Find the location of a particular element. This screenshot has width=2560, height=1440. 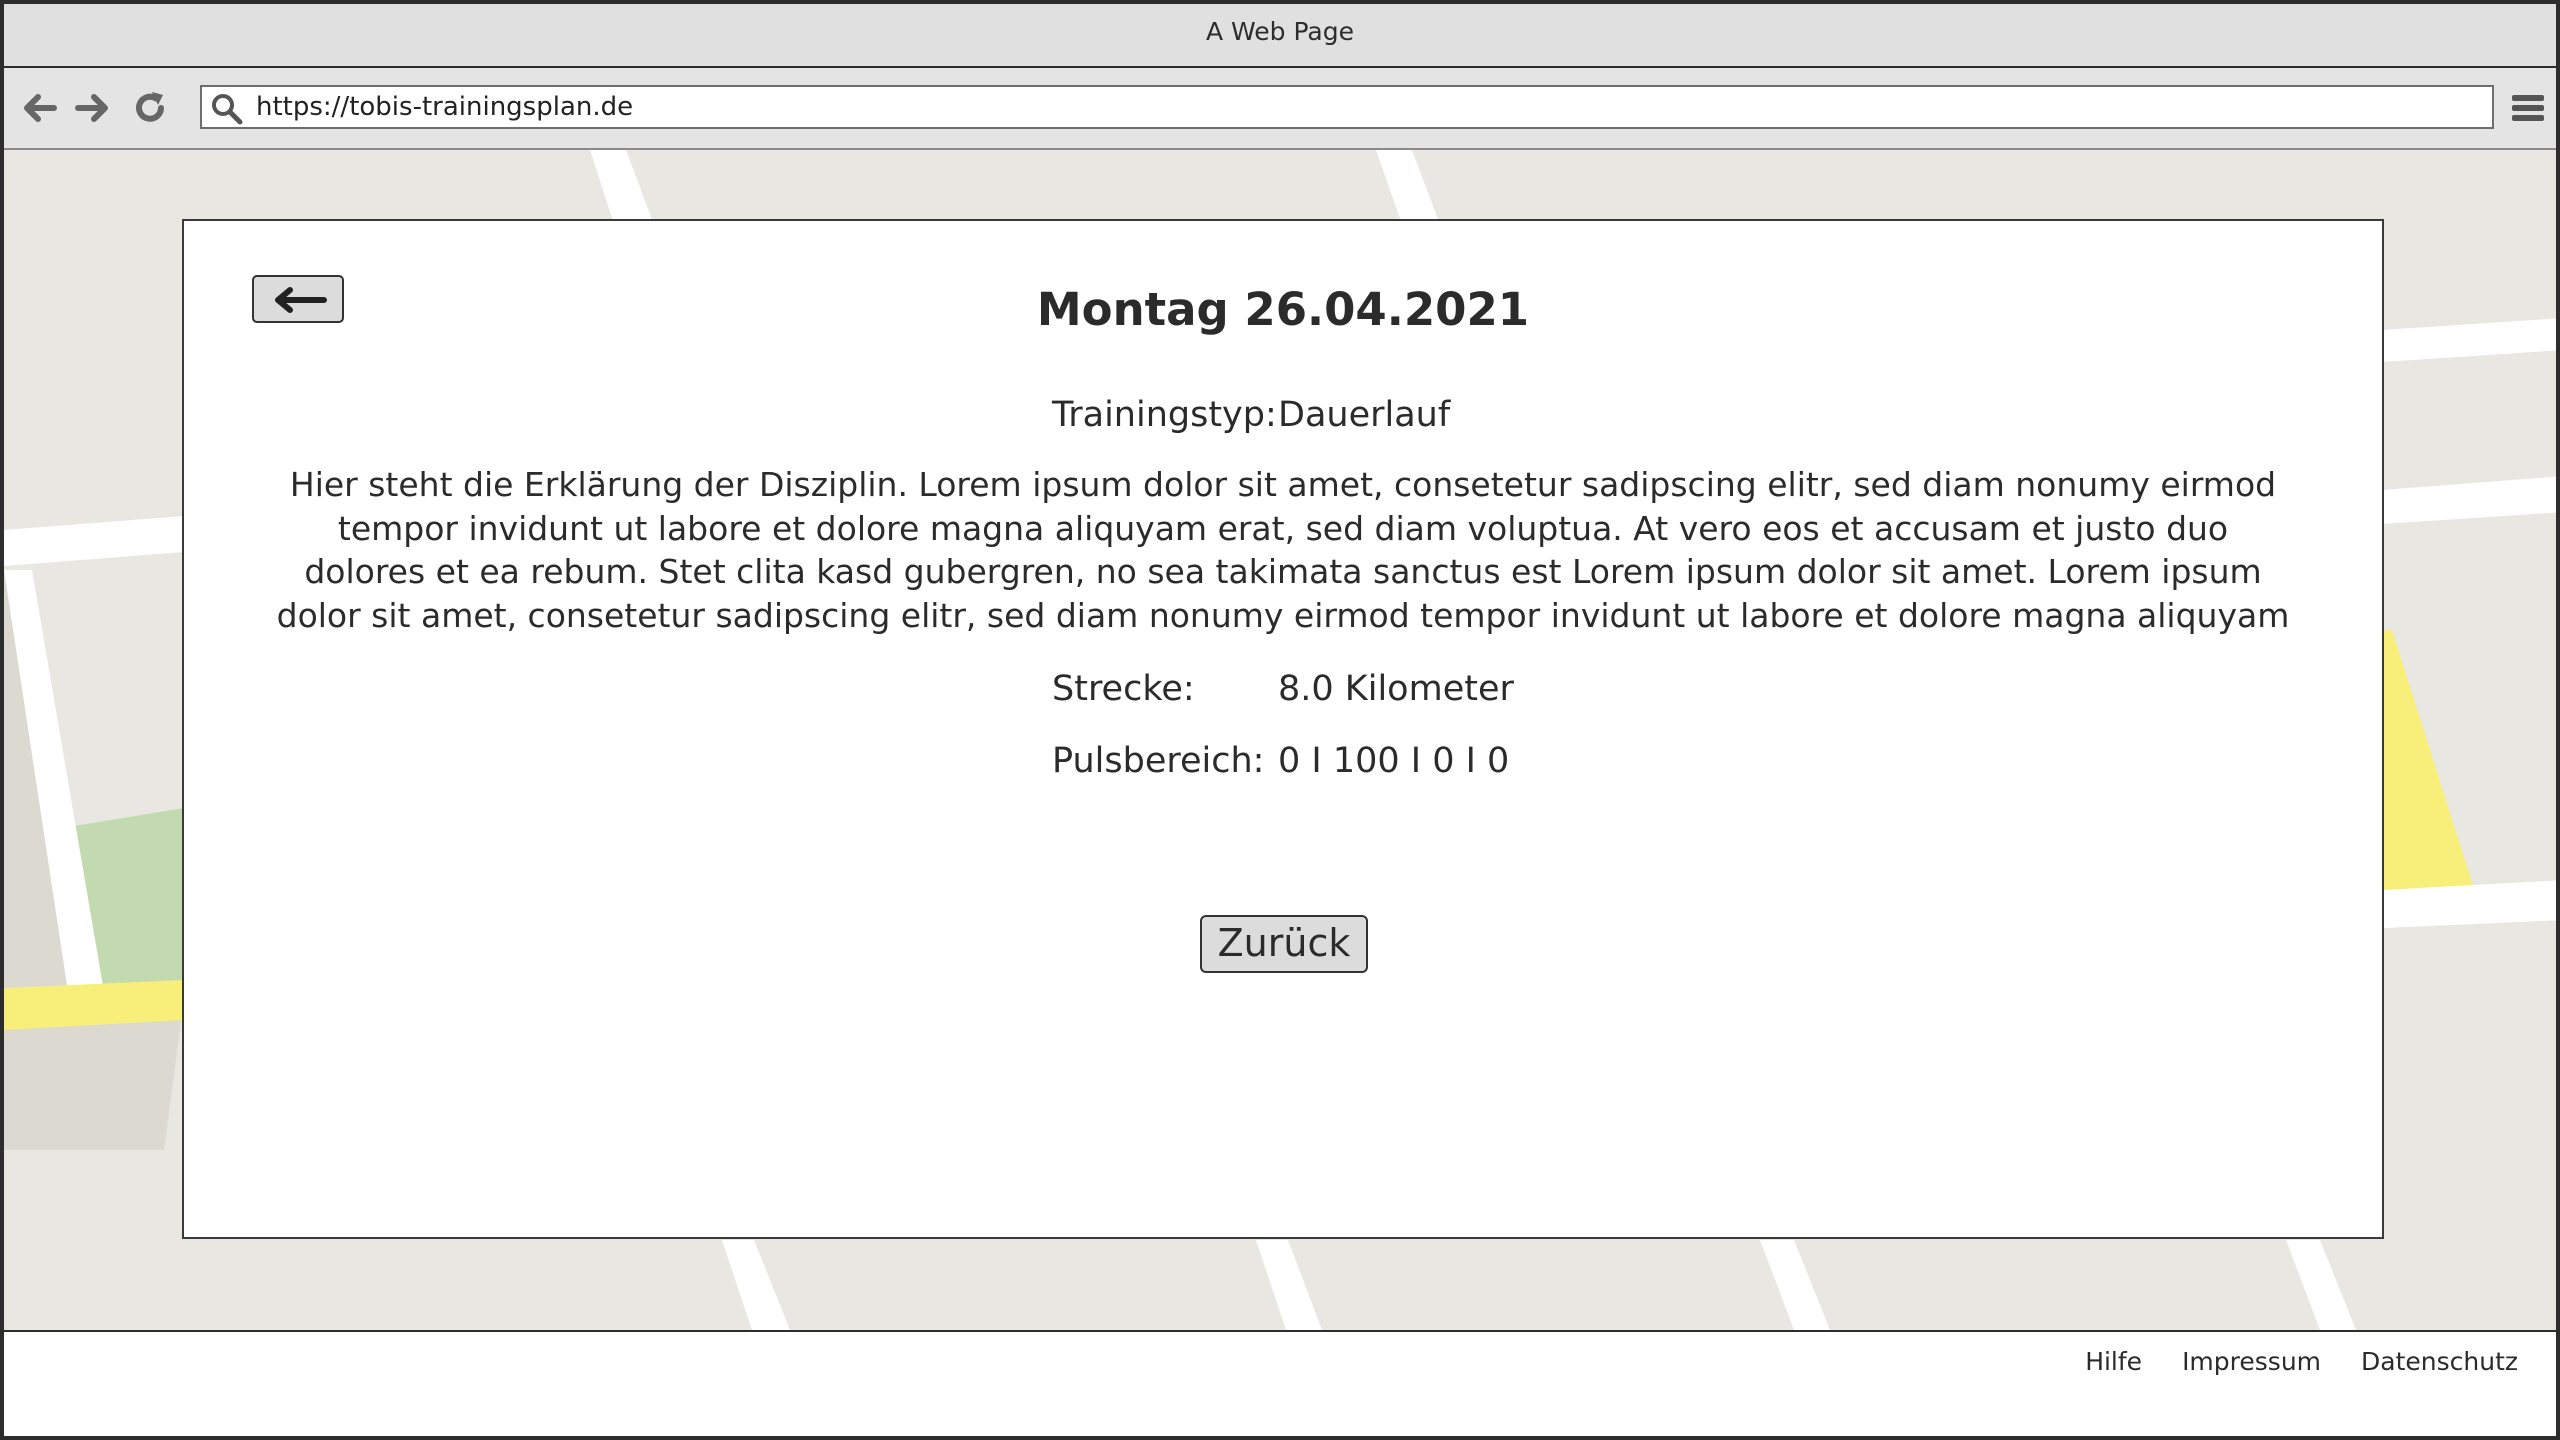

back-arrow-icon is located at coordinates (40, 108).